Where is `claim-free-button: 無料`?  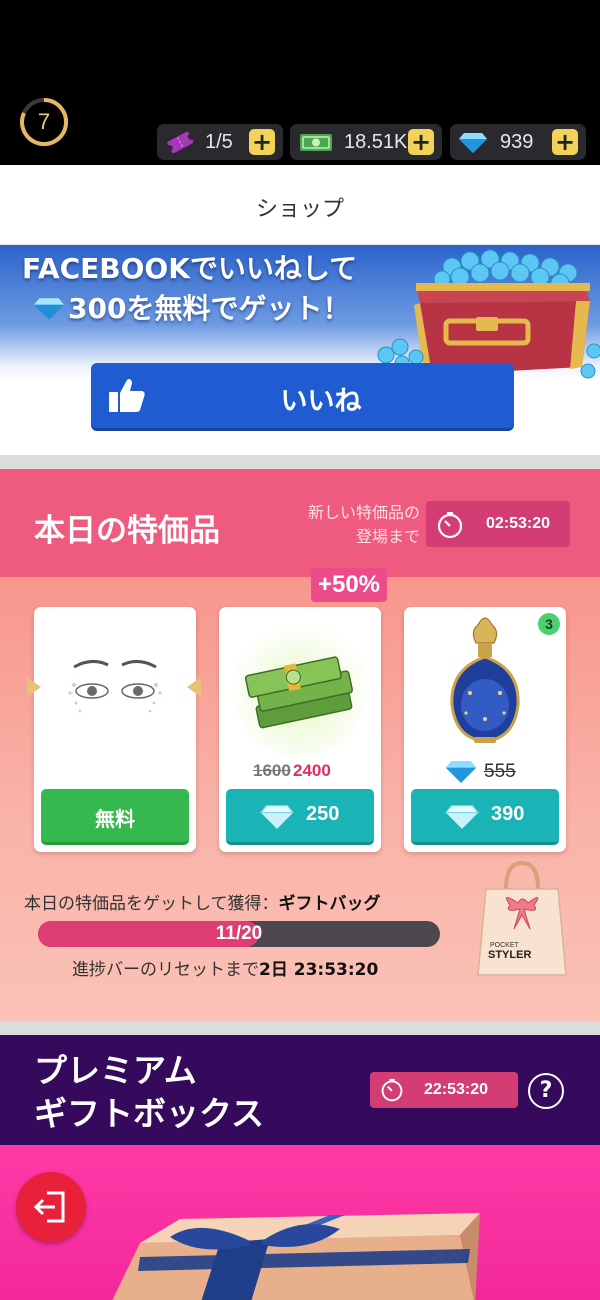 claim-free-button: 無料 is located at coordinates (115, 817).